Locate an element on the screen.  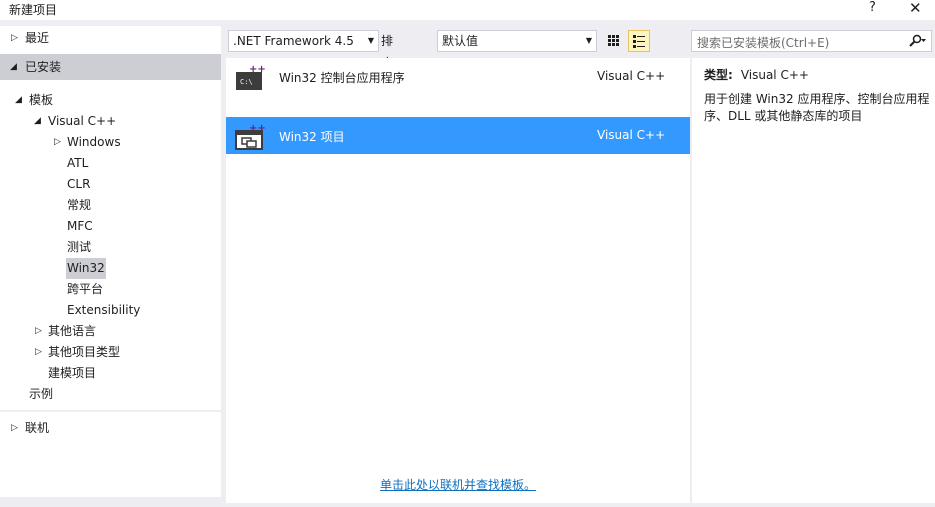
search-icon is located at coordinates (917, 42).